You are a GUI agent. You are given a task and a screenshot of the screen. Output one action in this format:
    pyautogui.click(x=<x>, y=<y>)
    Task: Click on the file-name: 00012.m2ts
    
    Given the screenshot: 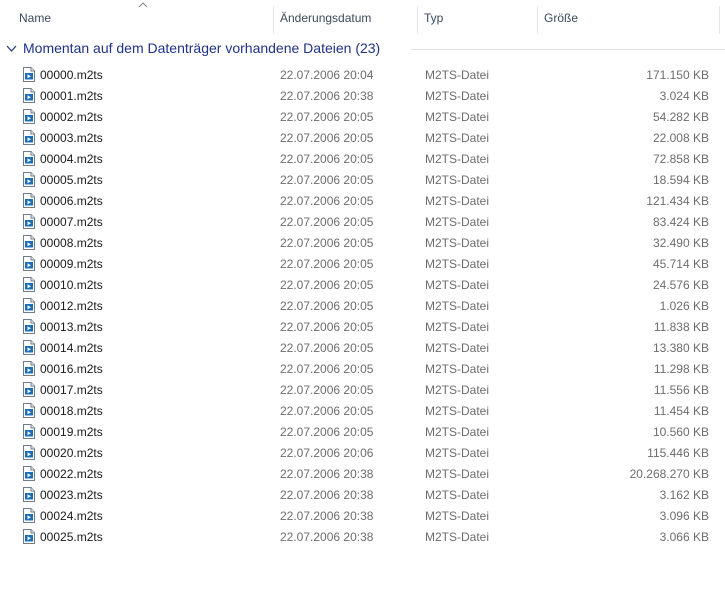 What is the action you would take?
    pyautogui.click(x=71, y=306)
    